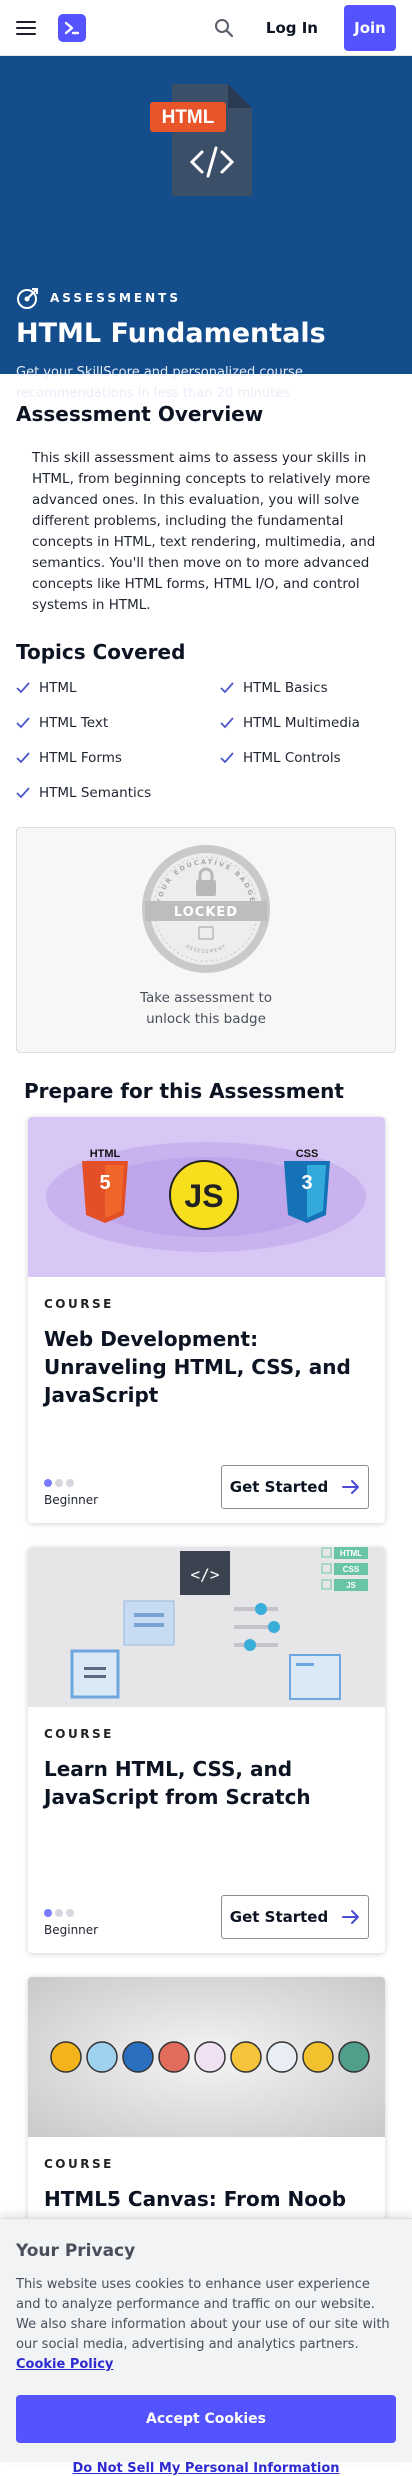 This screenshot has width=412, height=2476. Describe the element at coordinates (171, 333) in the screenshot. I see `page-title: HTML Fundamentals` at that location.